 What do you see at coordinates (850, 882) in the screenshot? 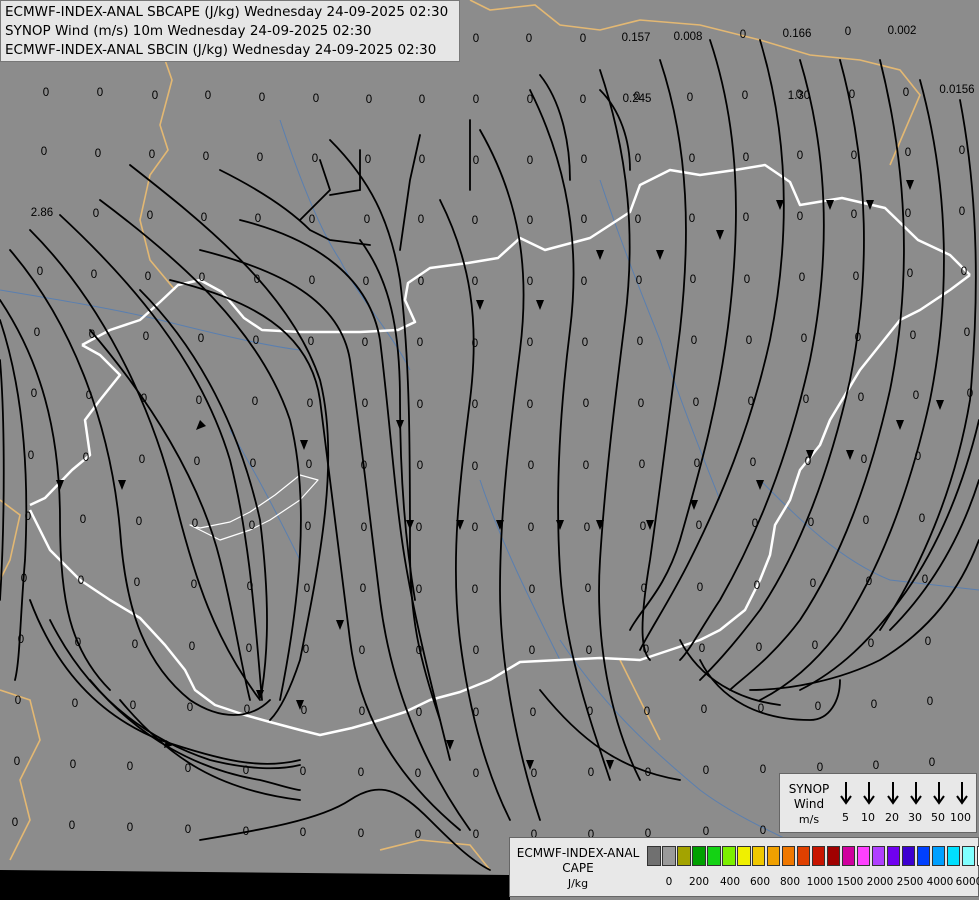
I see `cape-tick-label: 1500` at bounding box center [850, 882].